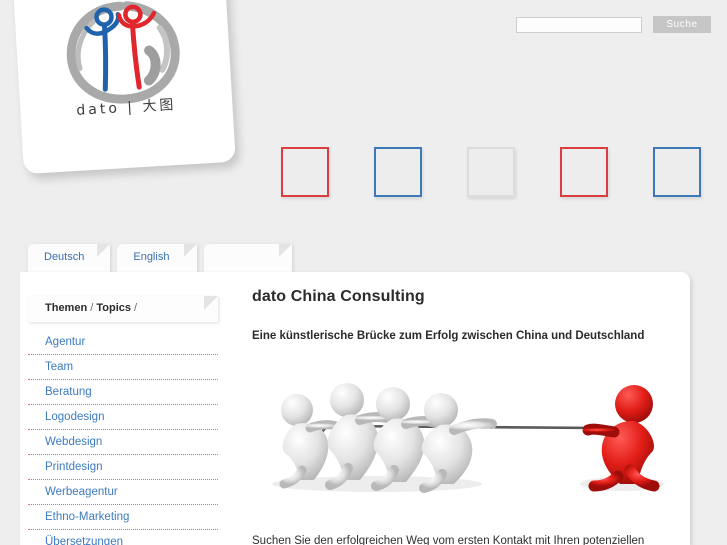 The width and height of the screenshot is (727, 545). What do you see at coordinates (113, 308) in the screenshot?
I see `sidebar-heading-sub: Topics` at bounding box center [113, 308].